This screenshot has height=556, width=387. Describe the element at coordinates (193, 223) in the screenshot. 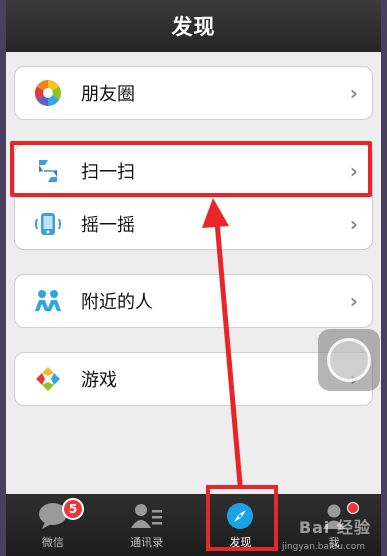

I see `menu-item-shake: 摇一摇 ›` at that location.